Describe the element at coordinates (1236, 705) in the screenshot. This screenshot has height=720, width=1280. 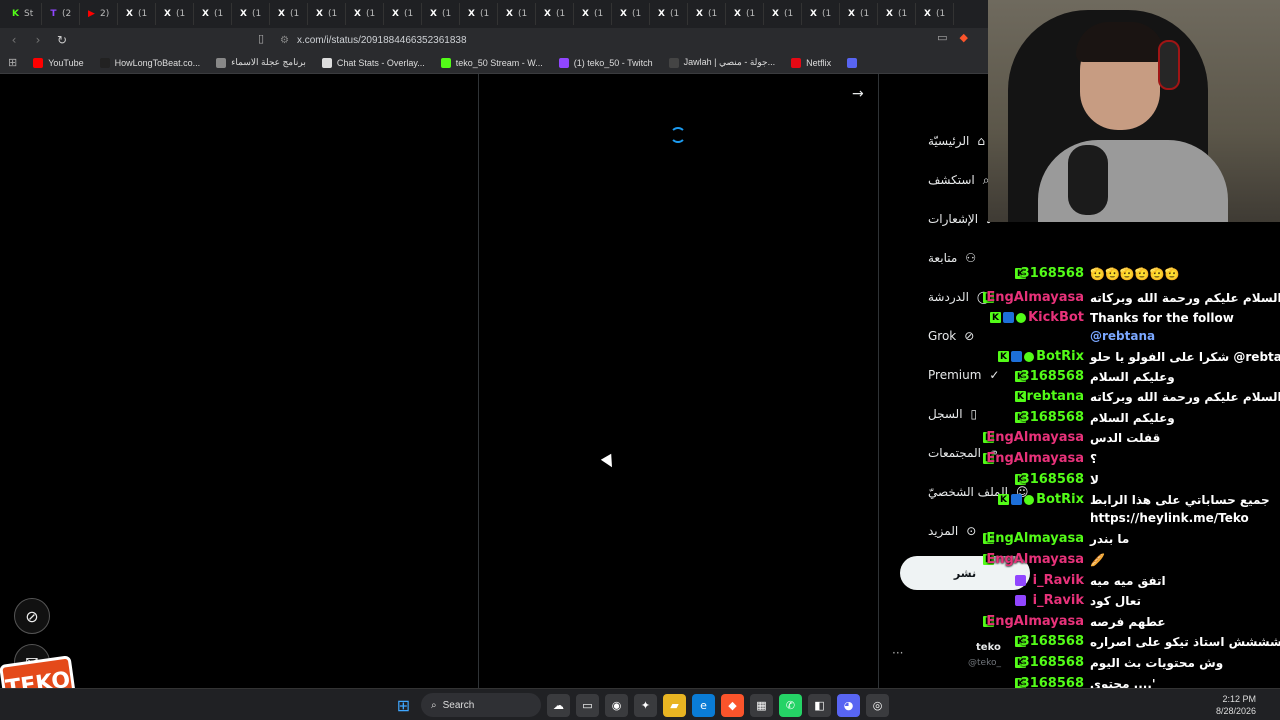
I see `system-clock: 2:12 PM 8/28/2026` at that location.